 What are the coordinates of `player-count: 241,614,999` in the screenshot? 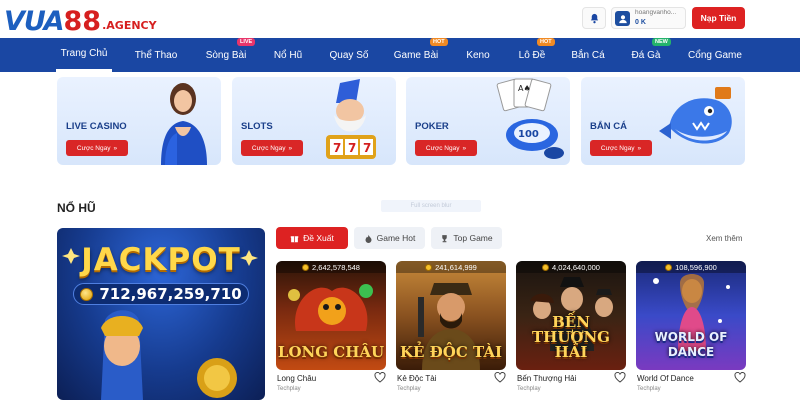 It's located at (451, 267).